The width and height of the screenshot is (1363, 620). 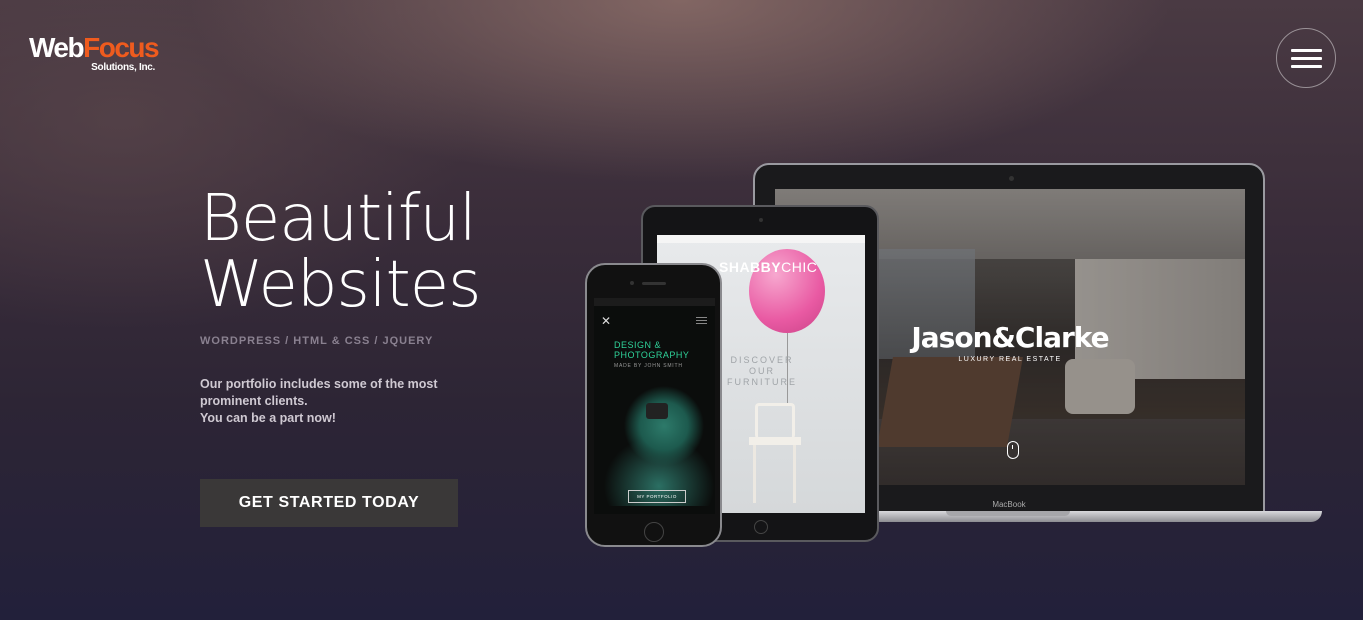 What do you see at coordinates (799, 267) in the screenshot?
I see `shabby-chic-logo-b: CHIC` at bounding box center [799, 267].